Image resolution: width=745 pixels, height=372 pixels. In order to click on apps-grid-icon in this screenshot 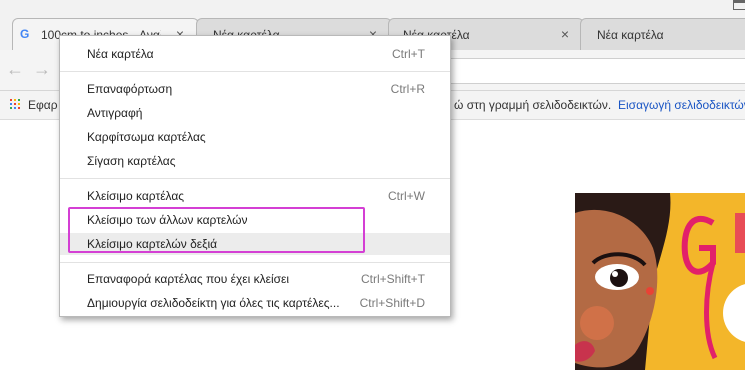, I will do `click(15, 104)`.